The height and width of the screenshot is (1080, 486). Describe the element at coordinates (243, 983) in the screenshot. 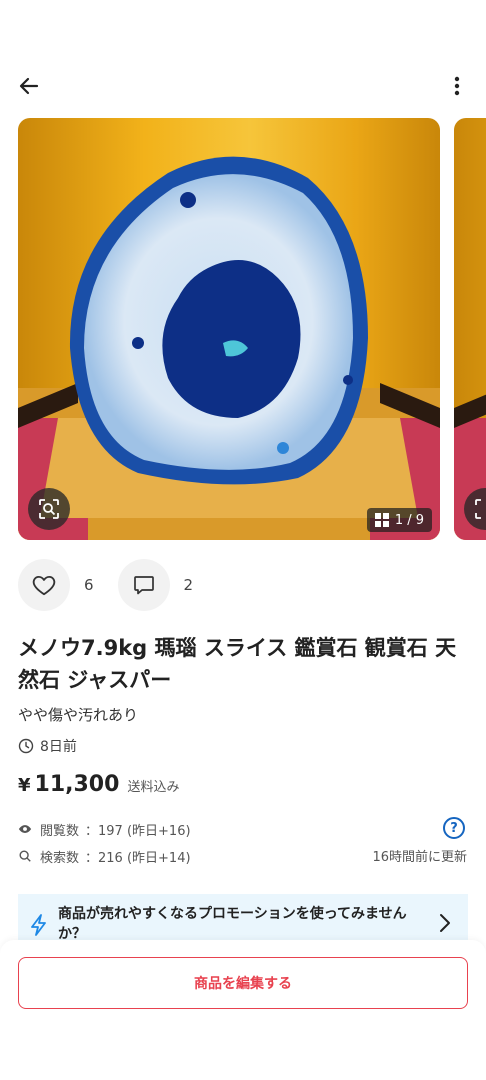

I see `edit-item-button: 商品を編集する` at that location.